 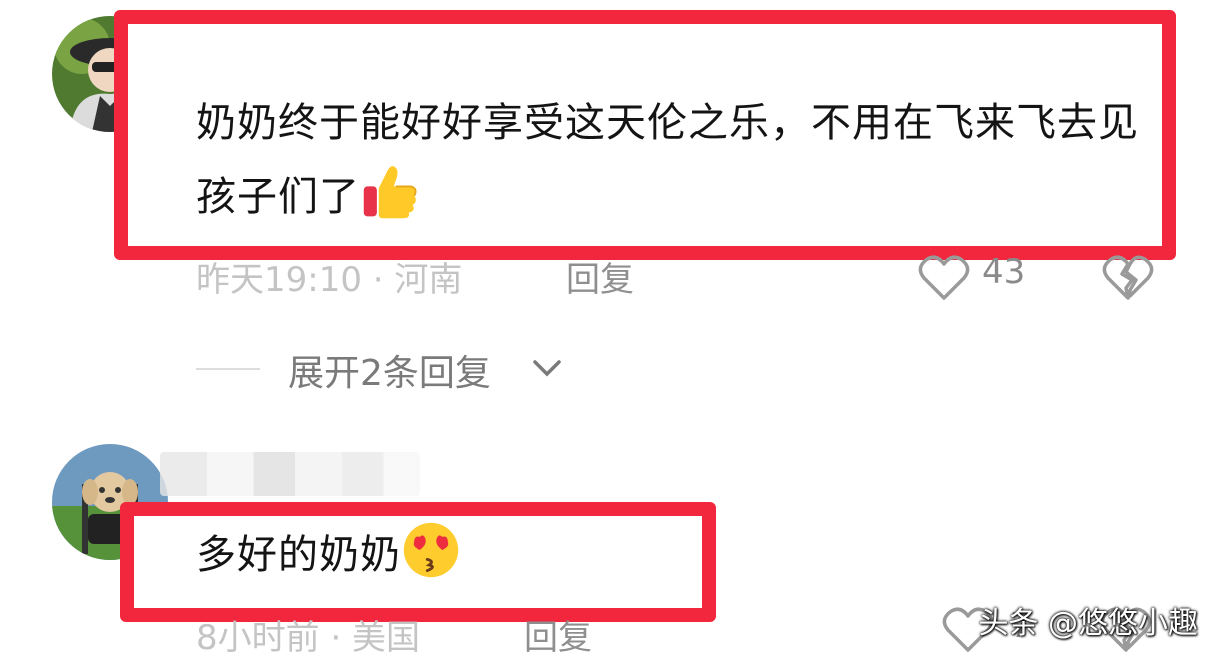 What do you see at coordinates (308, 636) in the screenshot?
I see `comment-meta: 8小时前 · 美国` at bounding box center [308, 636].